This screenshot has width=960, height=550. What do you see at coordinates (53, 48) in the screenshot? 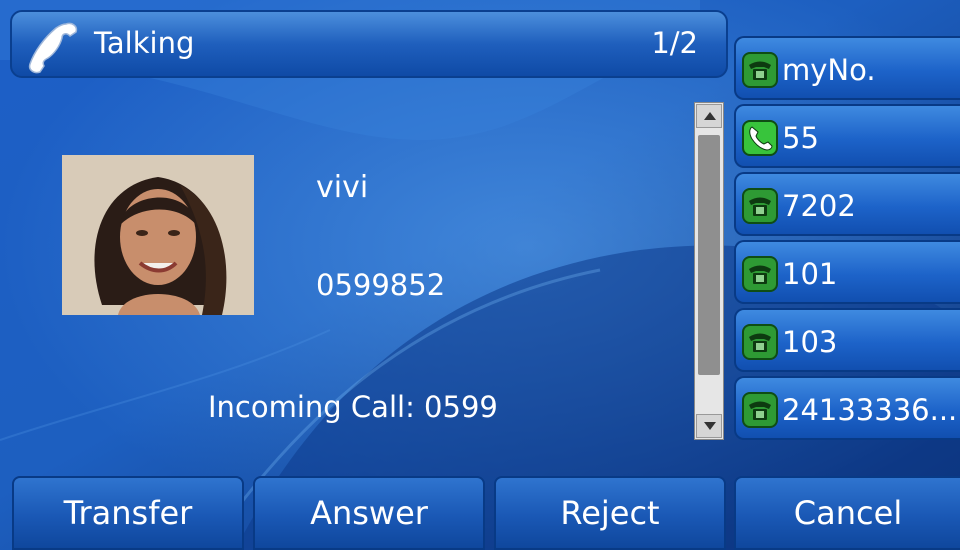
I see `handset-icon` at bounding box center [53, 48].